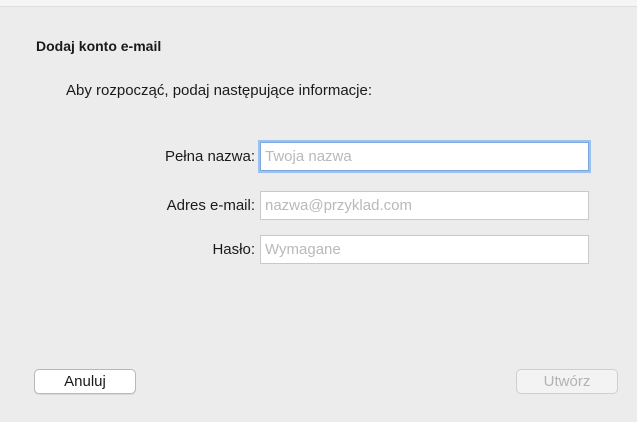 Image resolution: width=637 pixels, height=422 pixels. I want to click on full-name-label: Pełna nazwa:, so click(209, 156).